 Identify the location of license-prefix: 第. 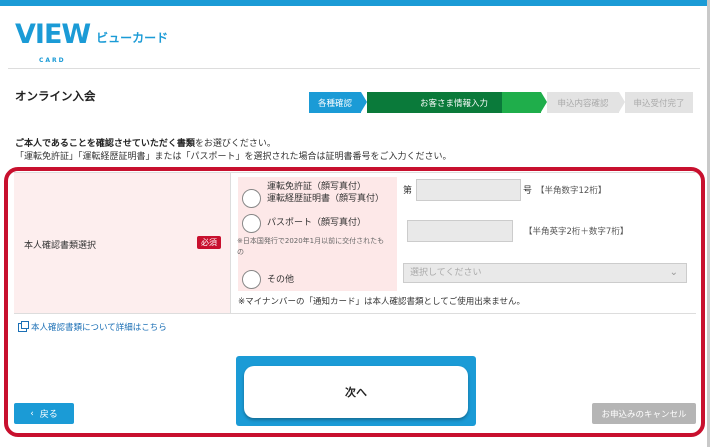
(408, 191).